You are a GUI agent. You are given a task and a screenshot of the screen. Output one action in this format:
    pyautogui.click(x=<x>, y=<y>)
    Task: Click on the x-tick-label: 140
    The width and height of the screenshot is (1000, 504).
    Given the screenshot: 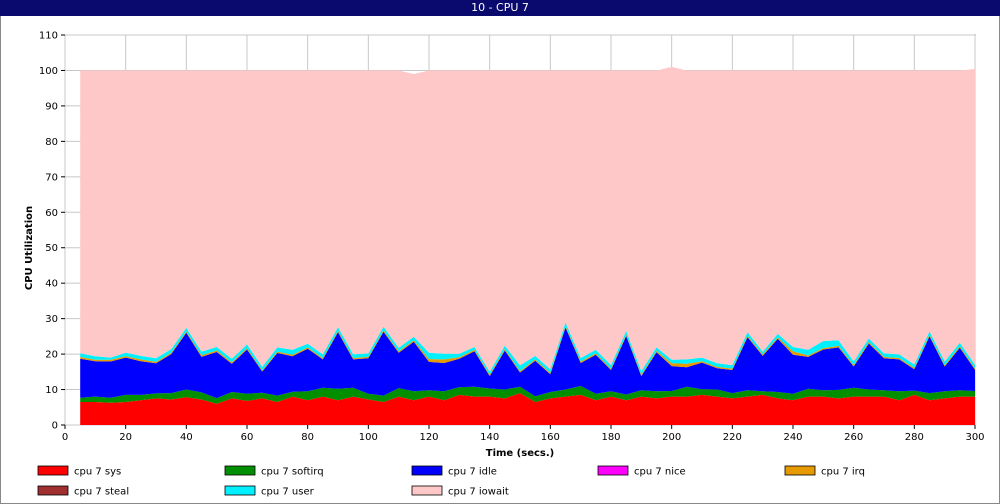 What is the action you would take?
    pyautogui.click(x=489, y=437)
    